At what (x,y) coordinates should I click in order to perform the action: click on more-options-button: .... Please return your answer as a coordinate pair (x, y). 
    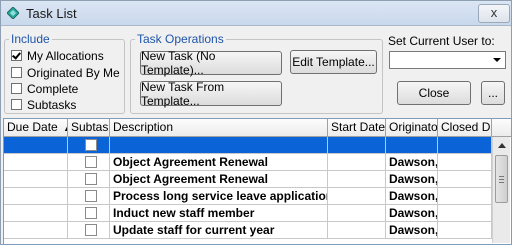
    Looking at the image, I should click on (493, 93).